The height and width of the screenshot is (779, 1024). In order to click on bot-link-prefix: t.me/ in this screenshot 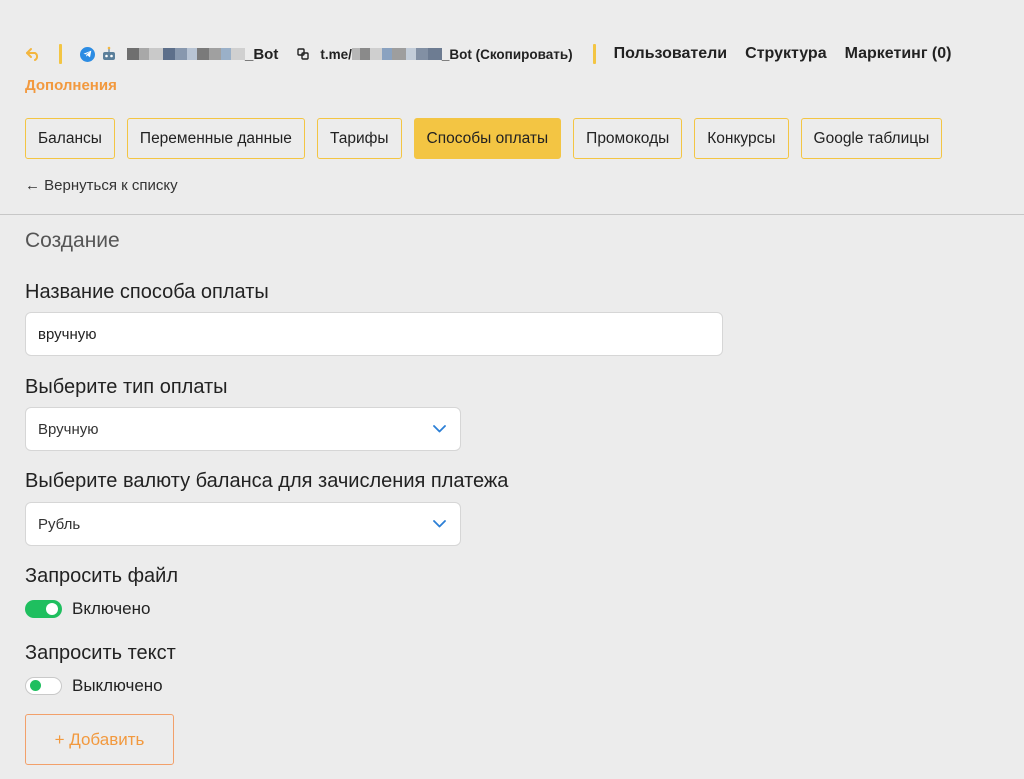, I will do `click(336, 54)`.